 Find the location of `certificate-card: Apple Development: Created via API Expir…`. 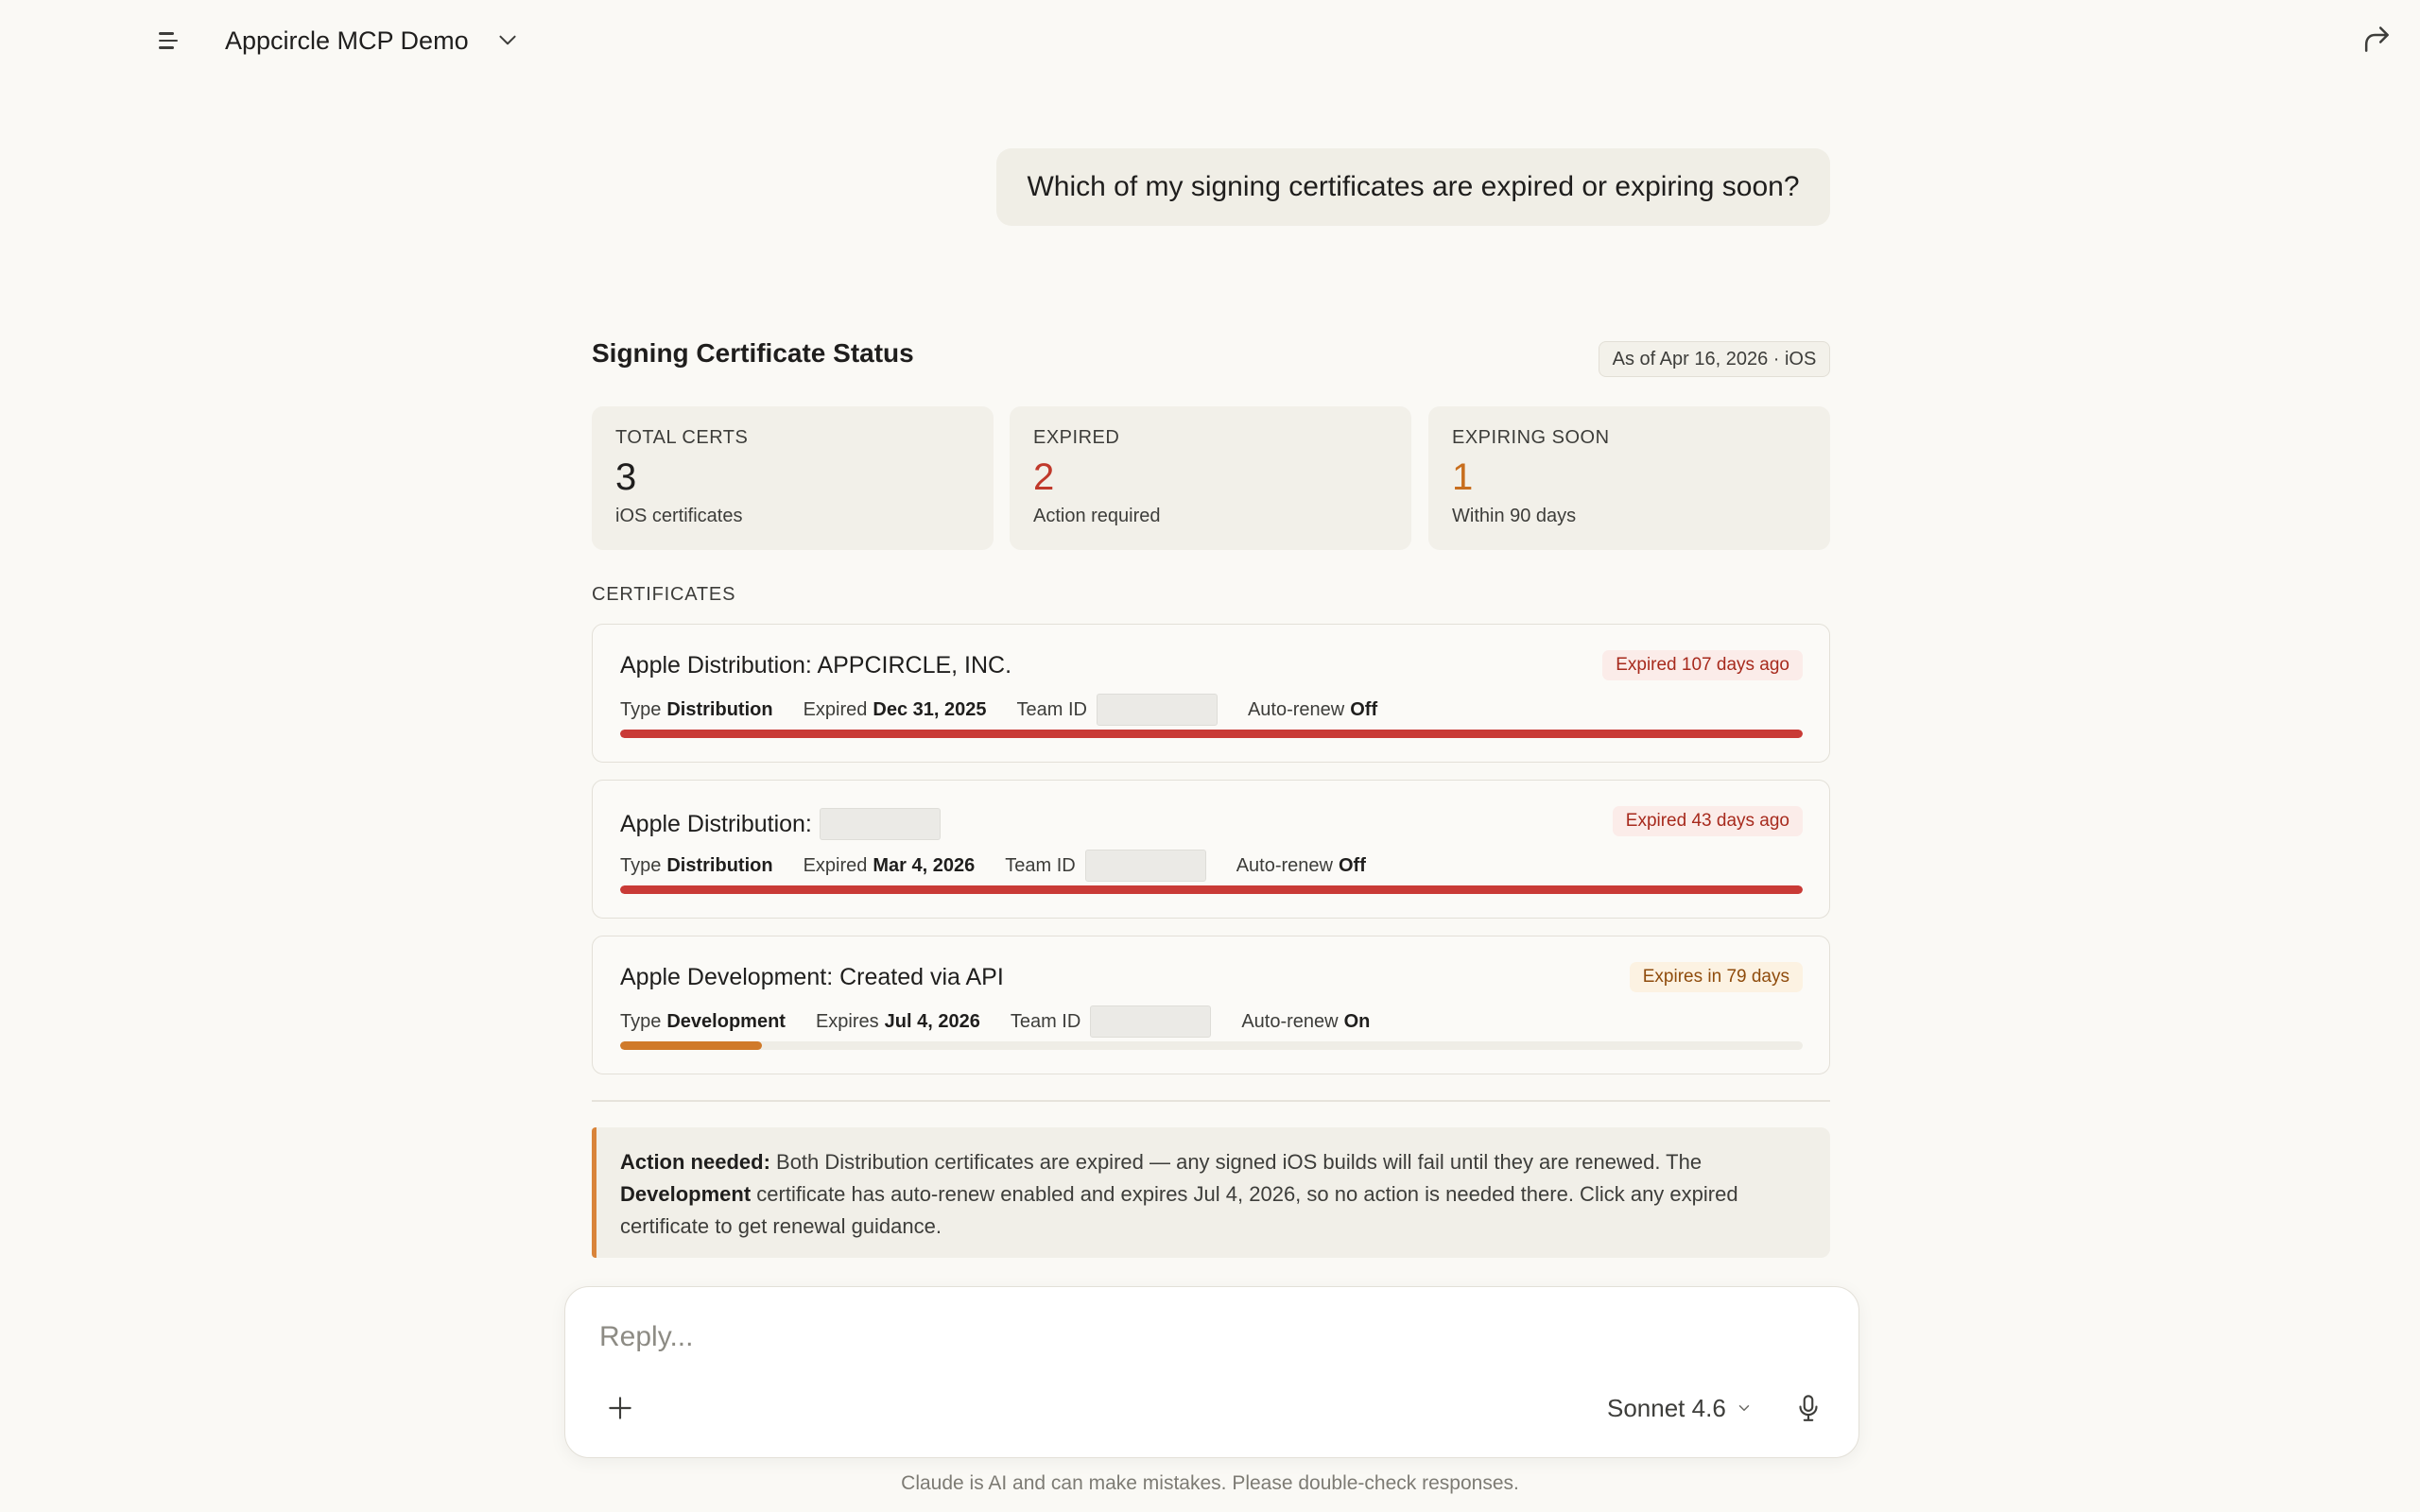

certificate-card: Apple Development: Created via API Expir… is located at coordinates (1211, 1005).